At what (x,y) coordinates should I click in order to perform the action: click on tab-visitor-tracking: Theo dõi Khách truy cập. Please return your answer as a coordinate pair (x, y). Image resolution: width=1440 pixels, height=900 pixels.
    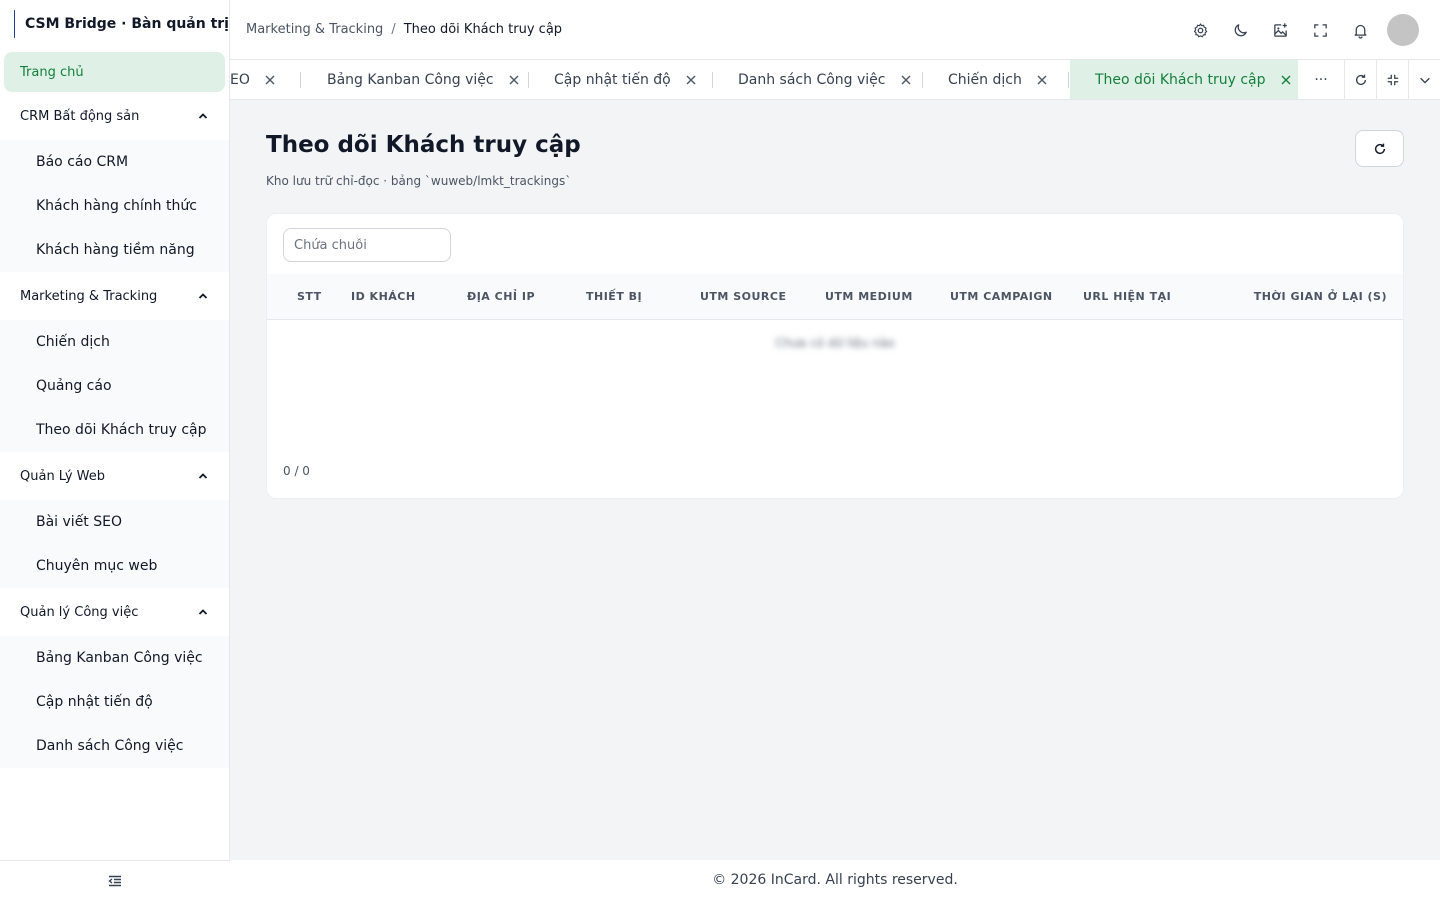
    Looking at the image, I should click on (1184, 79).